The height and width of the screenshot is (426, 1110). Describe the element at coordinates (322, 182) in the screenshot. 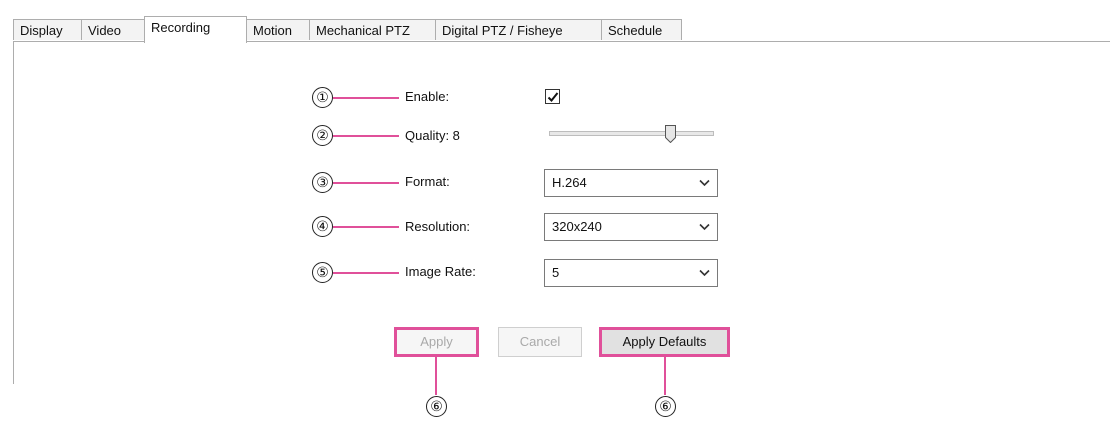

I see `callout-3: ③` at that location.